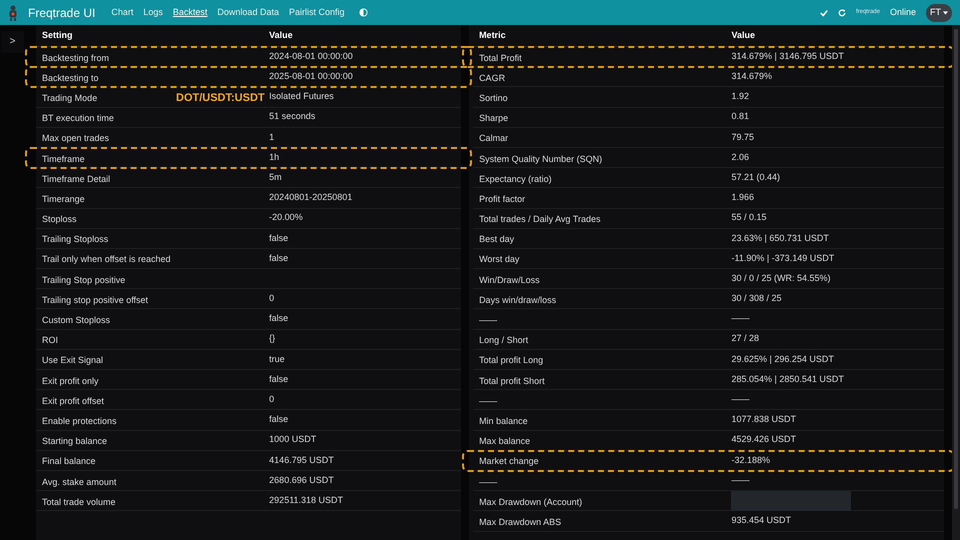 Image resolution: width=960 pixels, height=540 pixels. What do you see at coordinates (499, 259) in the screenshot?
I see `table-cell: Worst day` at bounding box center [499, 259].